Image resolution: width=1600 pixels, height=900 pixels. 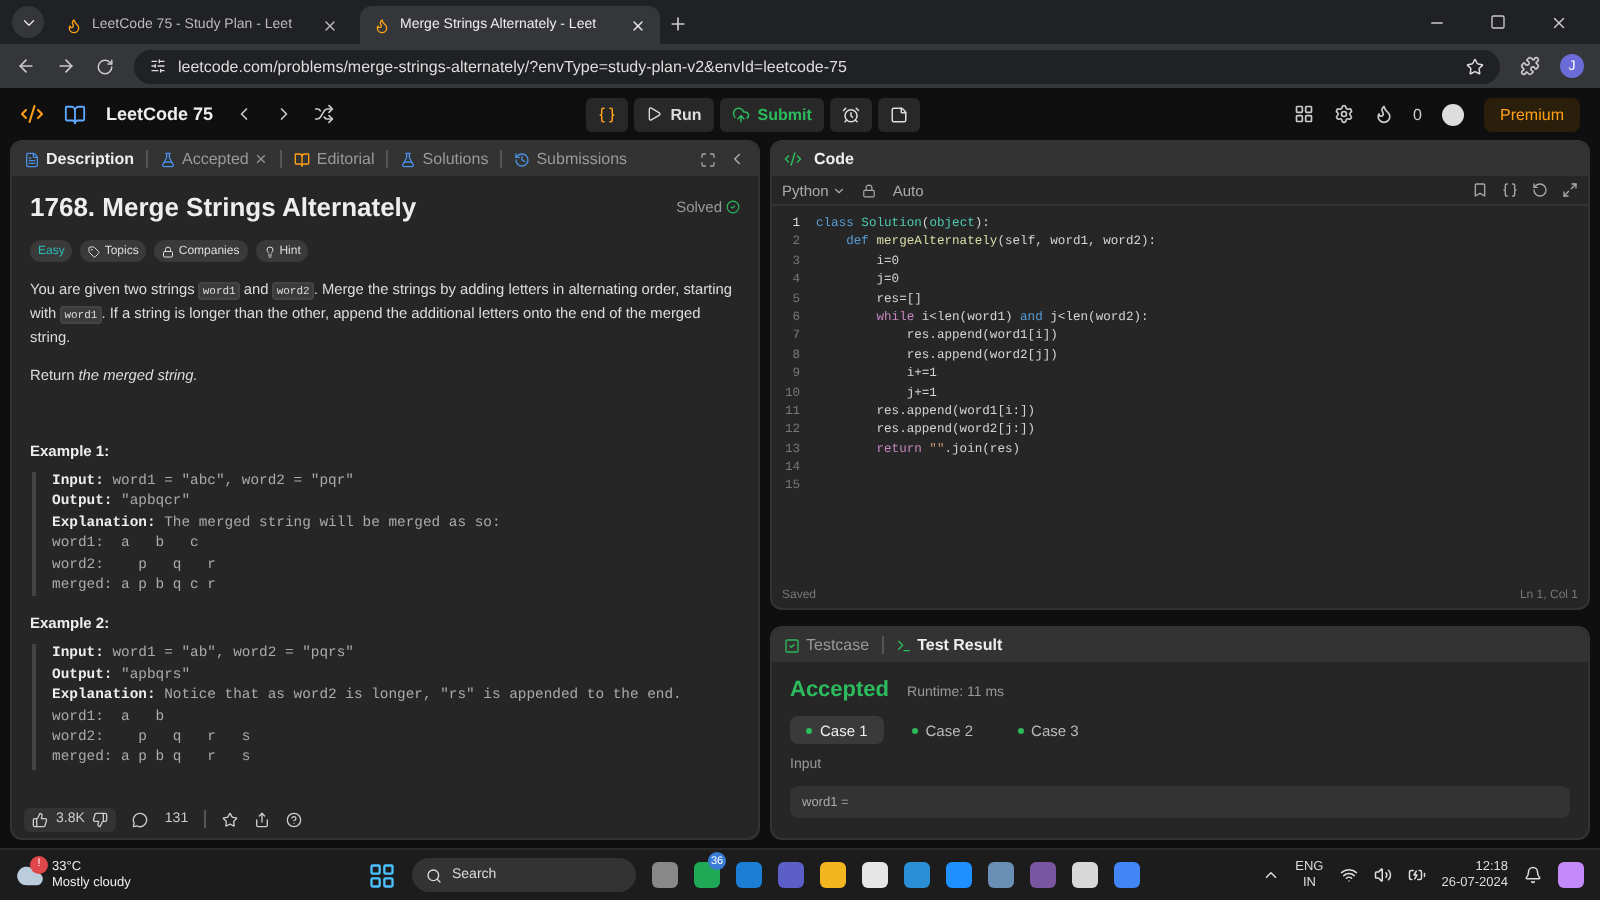 What do you see at coordinates (949, 645) in the screenshot?
I see `panel-tab: Test Result` at bounding box center [949, 645].